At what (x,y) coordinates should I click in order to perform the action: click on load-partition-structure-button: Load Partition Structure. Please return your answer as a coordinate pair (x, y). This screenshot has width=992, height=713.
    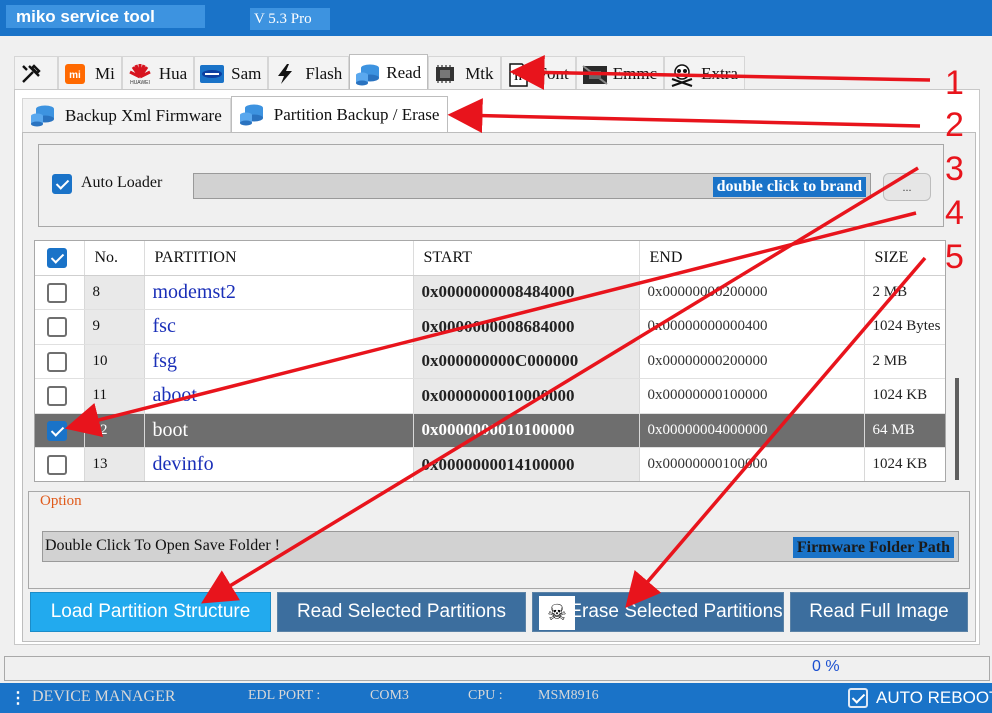
    Looking at the image, I should click on (150, 612).